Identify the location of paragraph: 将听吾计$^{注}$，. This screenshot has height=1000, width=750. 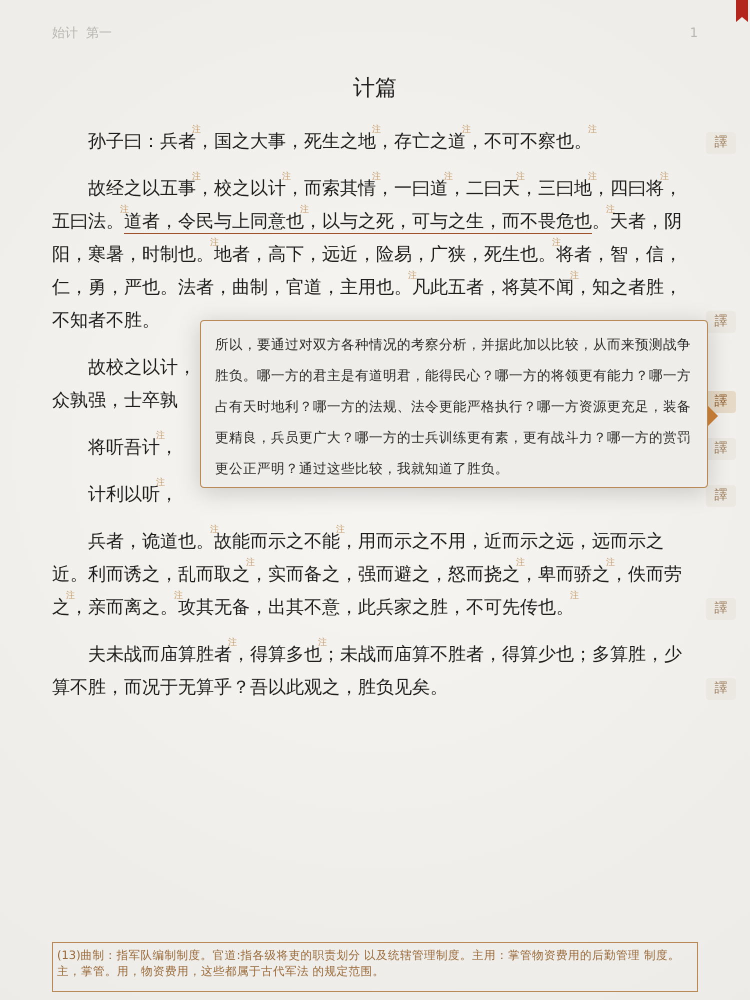
(133, 445).